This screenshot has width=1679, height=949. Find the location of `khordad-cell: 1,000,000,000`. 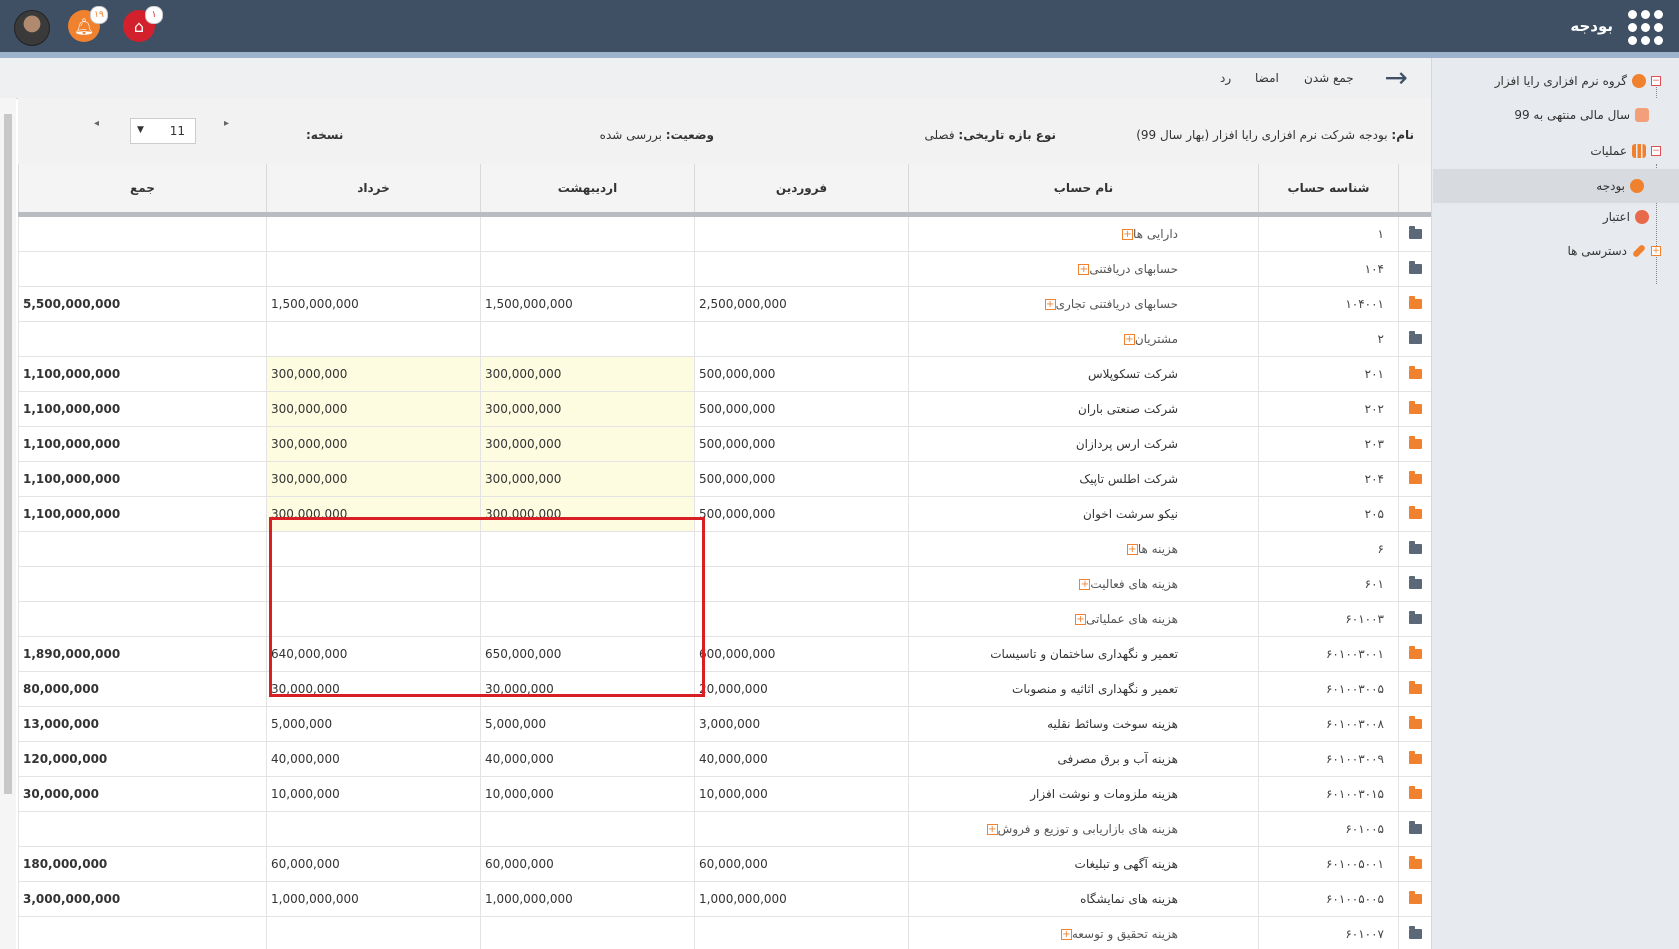

khordad-cell: 1,000,000,000 is located at coordinates (373, 899).